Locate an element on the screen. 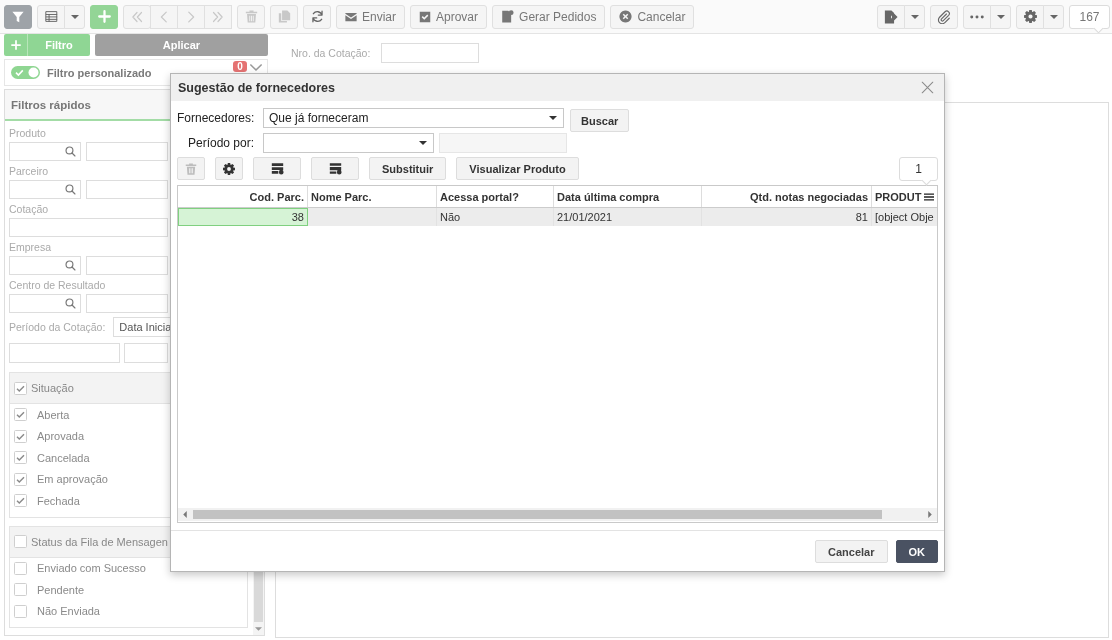  group-title: Status da Fila de Mensagen is located at coordinates (99, 541).